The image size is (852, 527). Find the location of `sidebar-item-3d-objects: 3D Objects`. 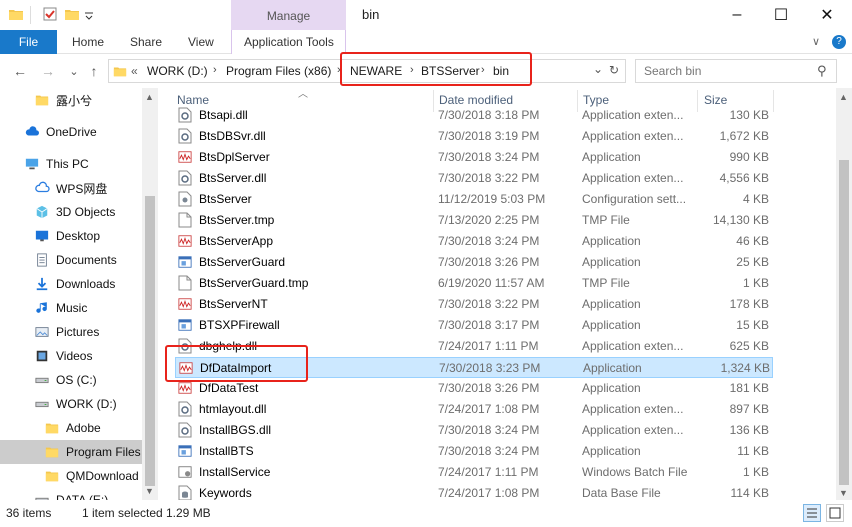

sidebar-item-3d-objects: 3D Objects is located at coordinates (71, 212).